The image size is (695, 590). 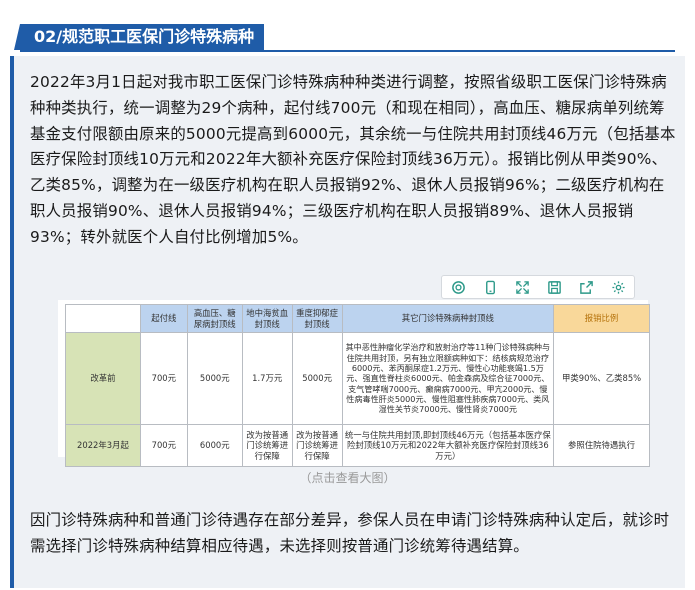 What do you see at coordinates (139, 37) in the screenshot?
I see `section-title: 02/规范职工医保门诊特殊病种` at bounding box center [139, 37].